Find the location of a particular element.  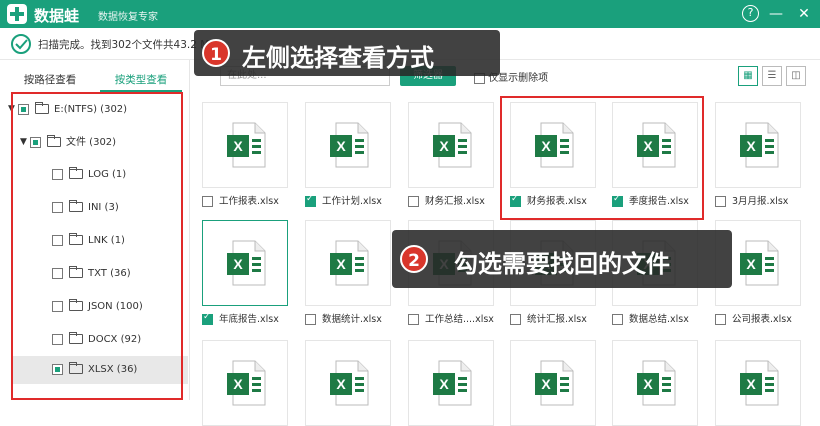

app-subtitle: 数据恢复专家 is located at coordinates (128, 17).